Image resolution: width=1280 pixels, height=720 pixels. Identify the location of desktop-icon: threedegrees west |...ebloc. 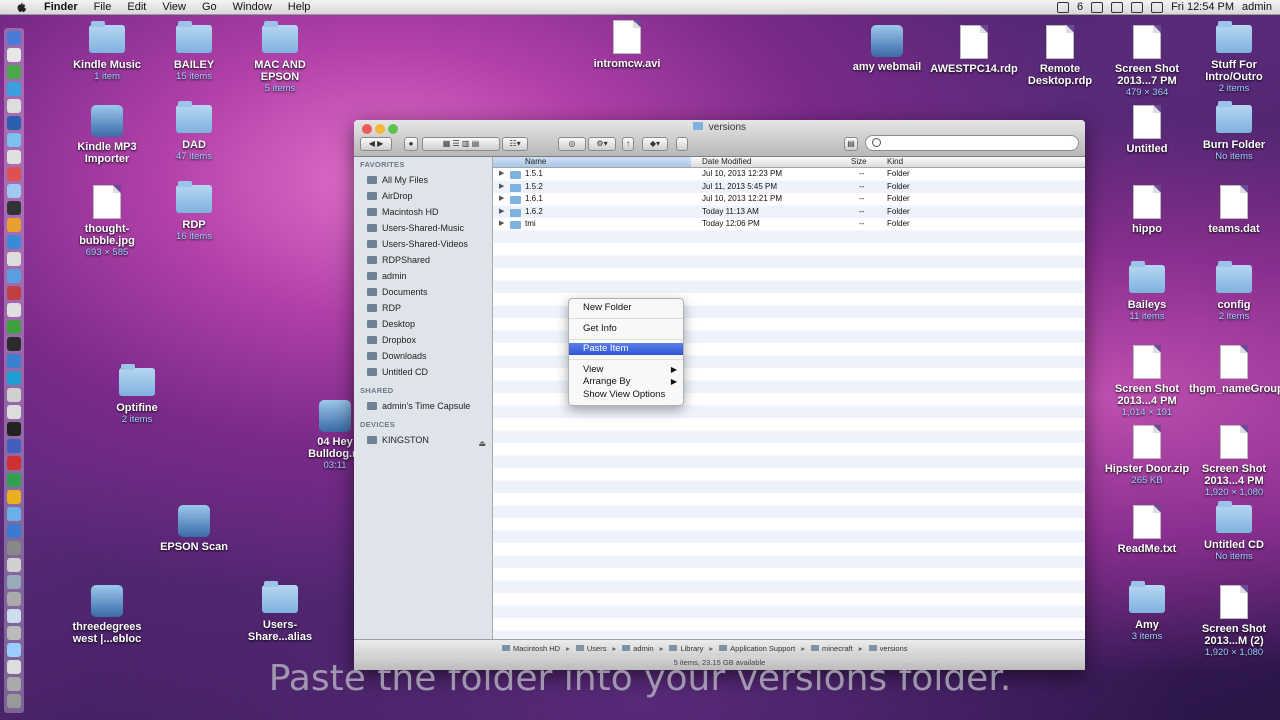
(107, 615).